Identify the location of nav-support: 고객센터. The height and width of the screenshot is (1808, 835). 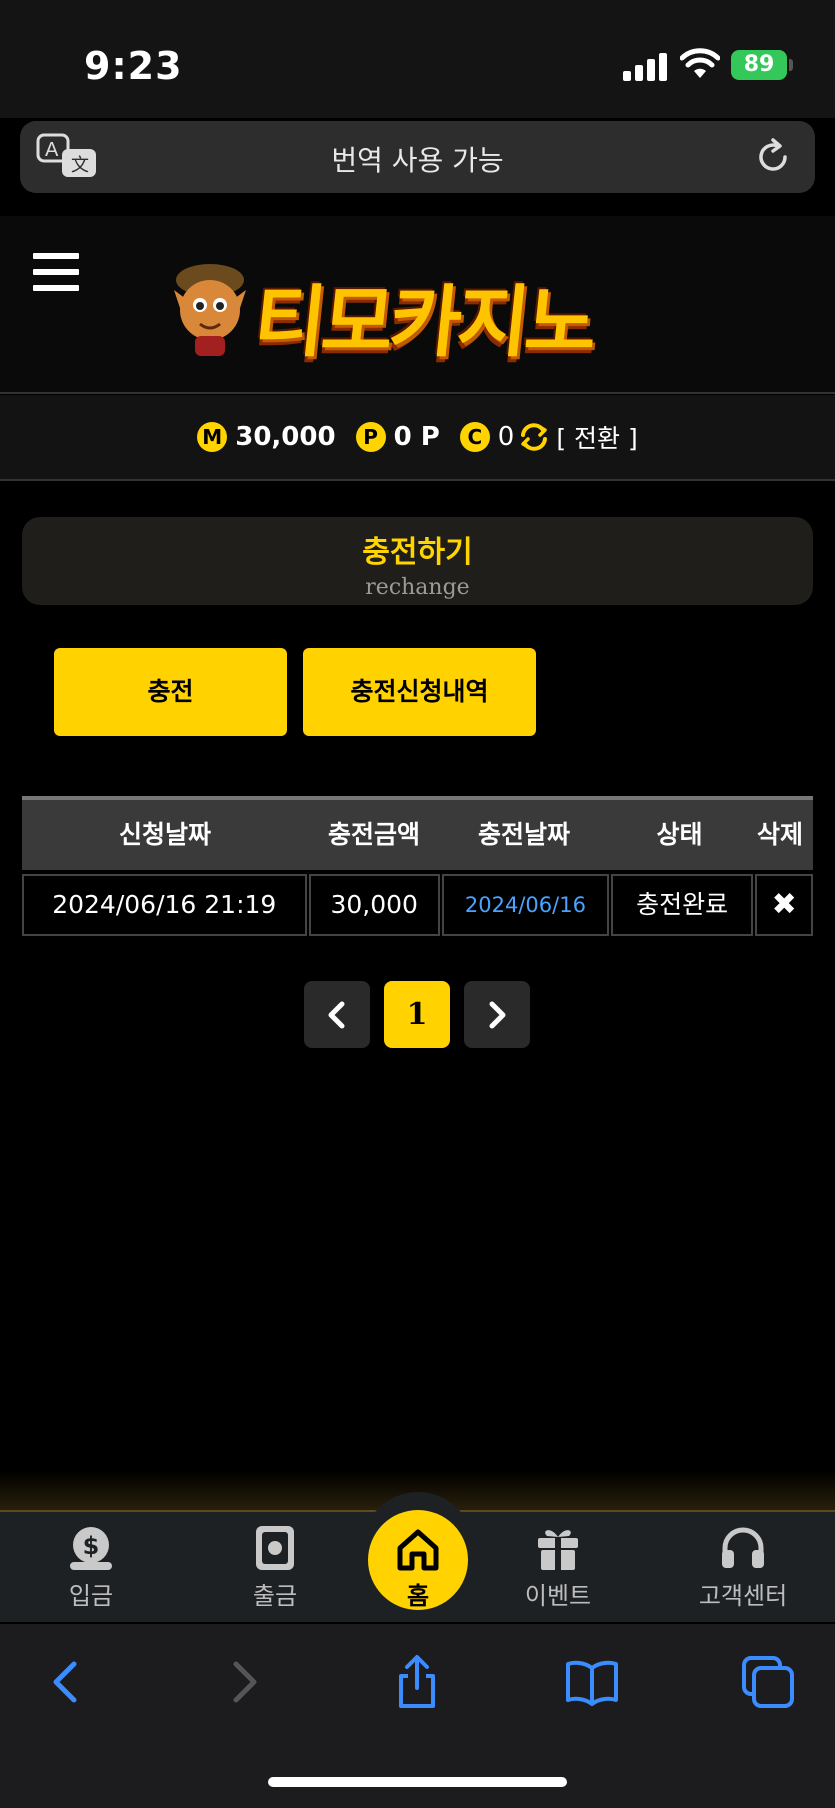
(743, 1567).